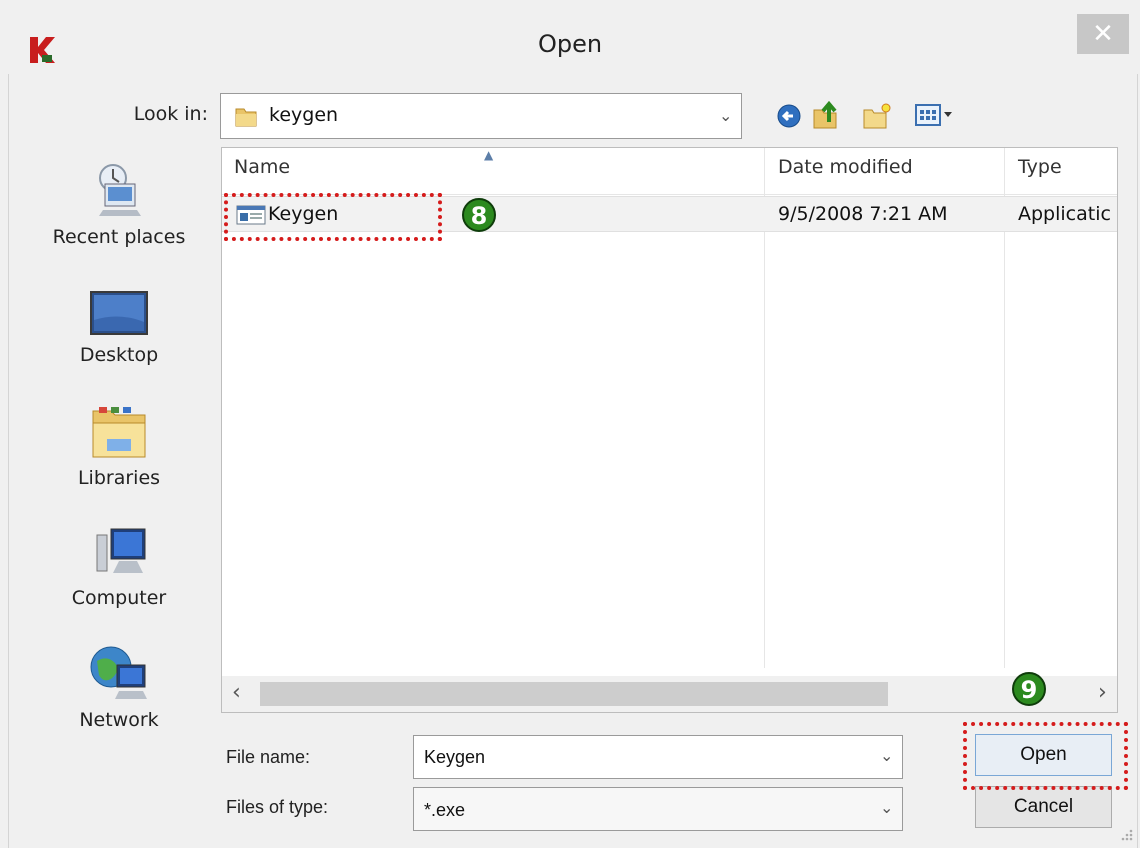 This screenshot has height=848, width=1140. What do you see at coordinates (170, 114) in the screenshot?
I see `look-in-label: Look in:` at bounding box center [170, 114].